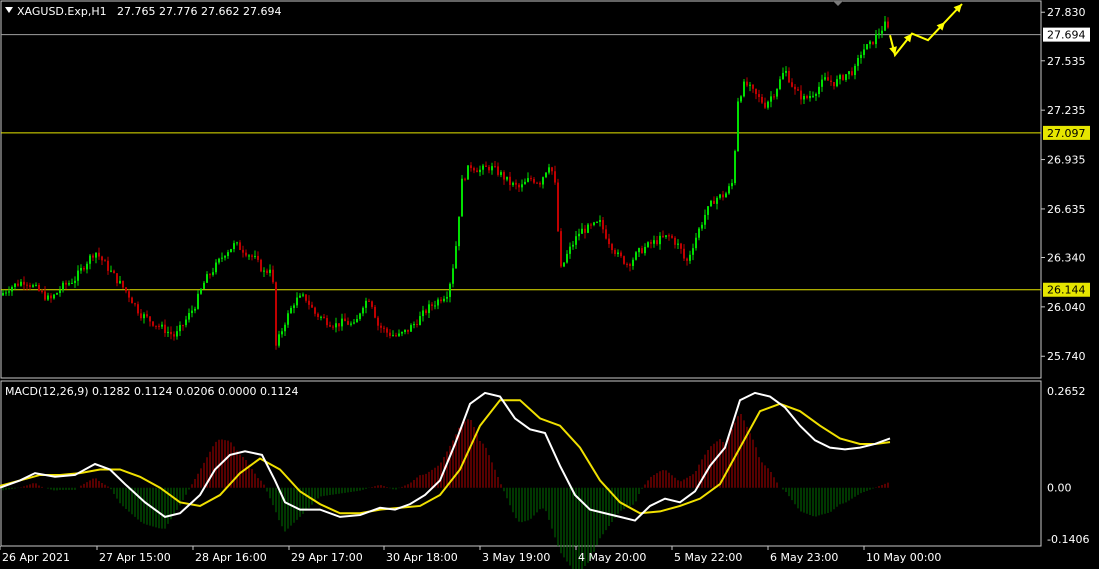 The image size is (1099, 569). What do you see at coordinates (1059, 488) in the screenshot?
I see `macd-tick-label: 0.00` at bounding box center [1059, 488].